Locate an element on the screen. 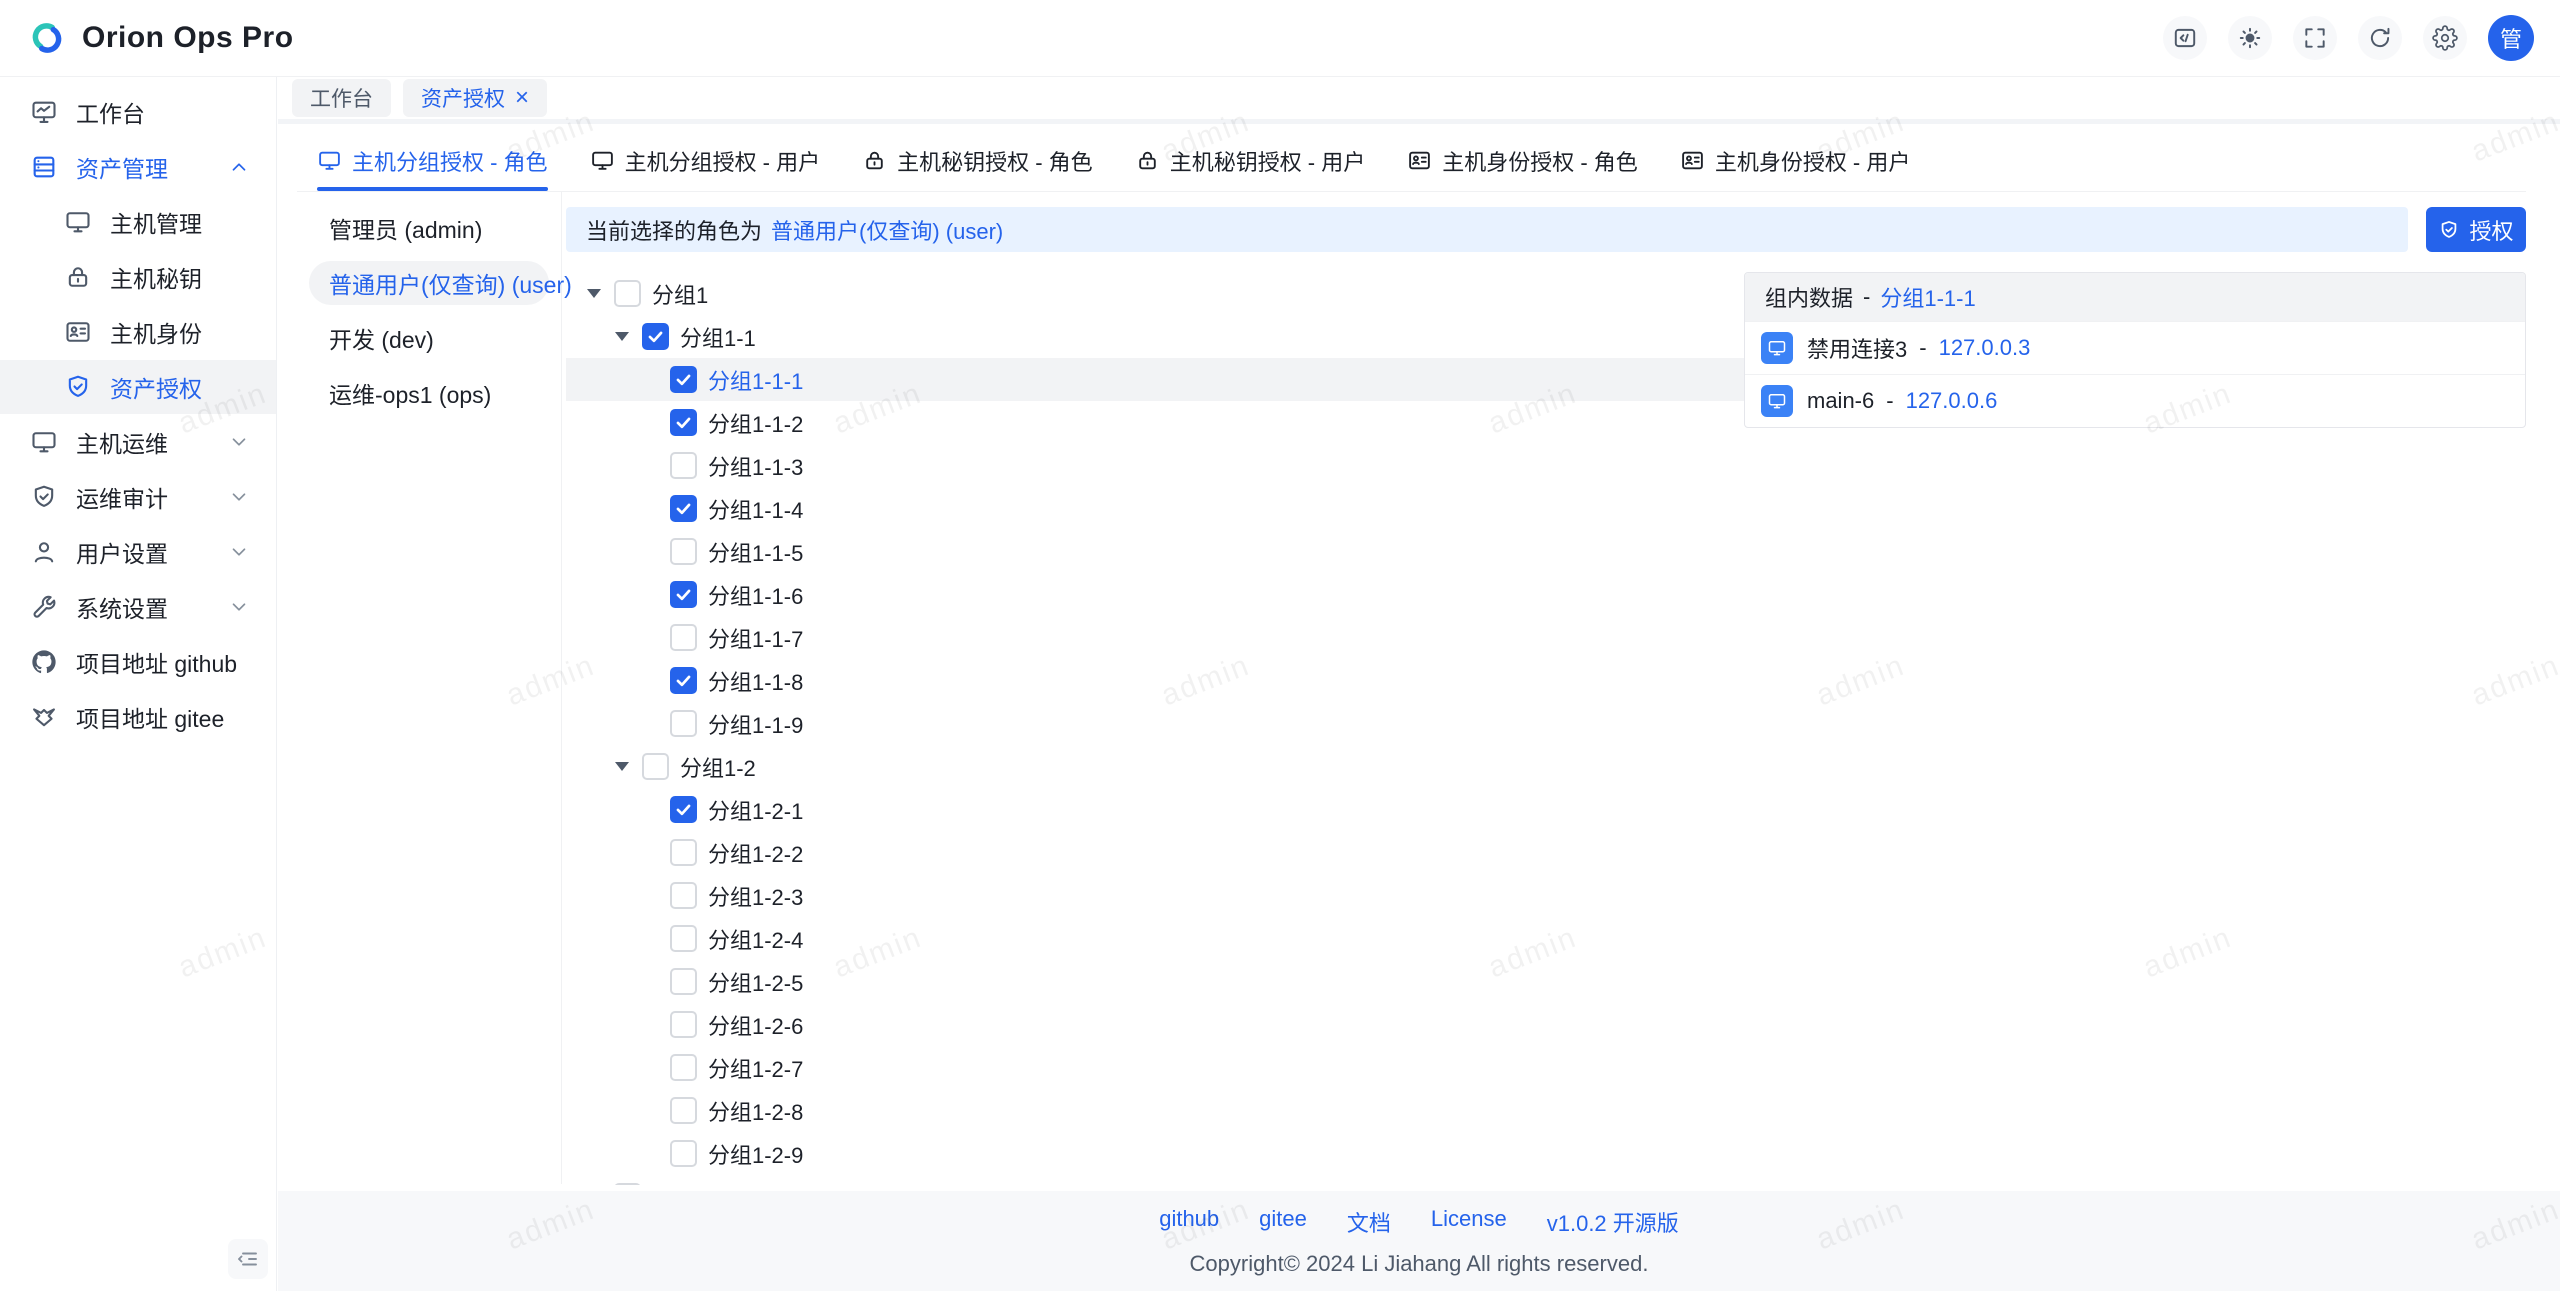 The width and height of the screenshot is (2560, 1291). tree-node: 分组1-1-6 is located at coordinates (1155, 594).